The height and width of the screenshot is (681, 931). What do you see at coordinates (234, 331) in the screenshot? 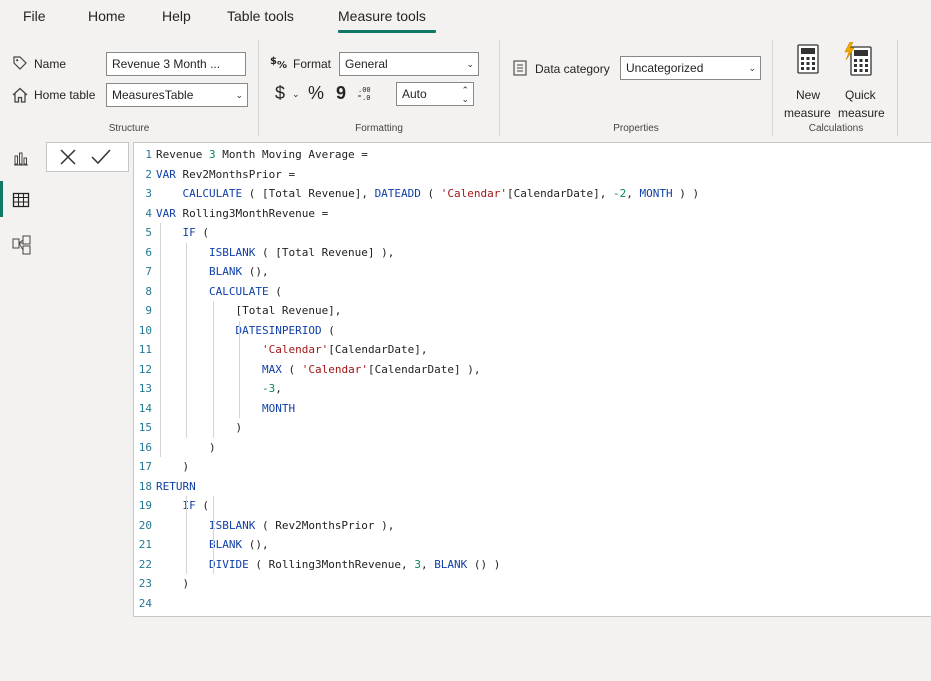
I see `code-line: 10 DATESINPERIOD (` at bounding box center [234, 331].